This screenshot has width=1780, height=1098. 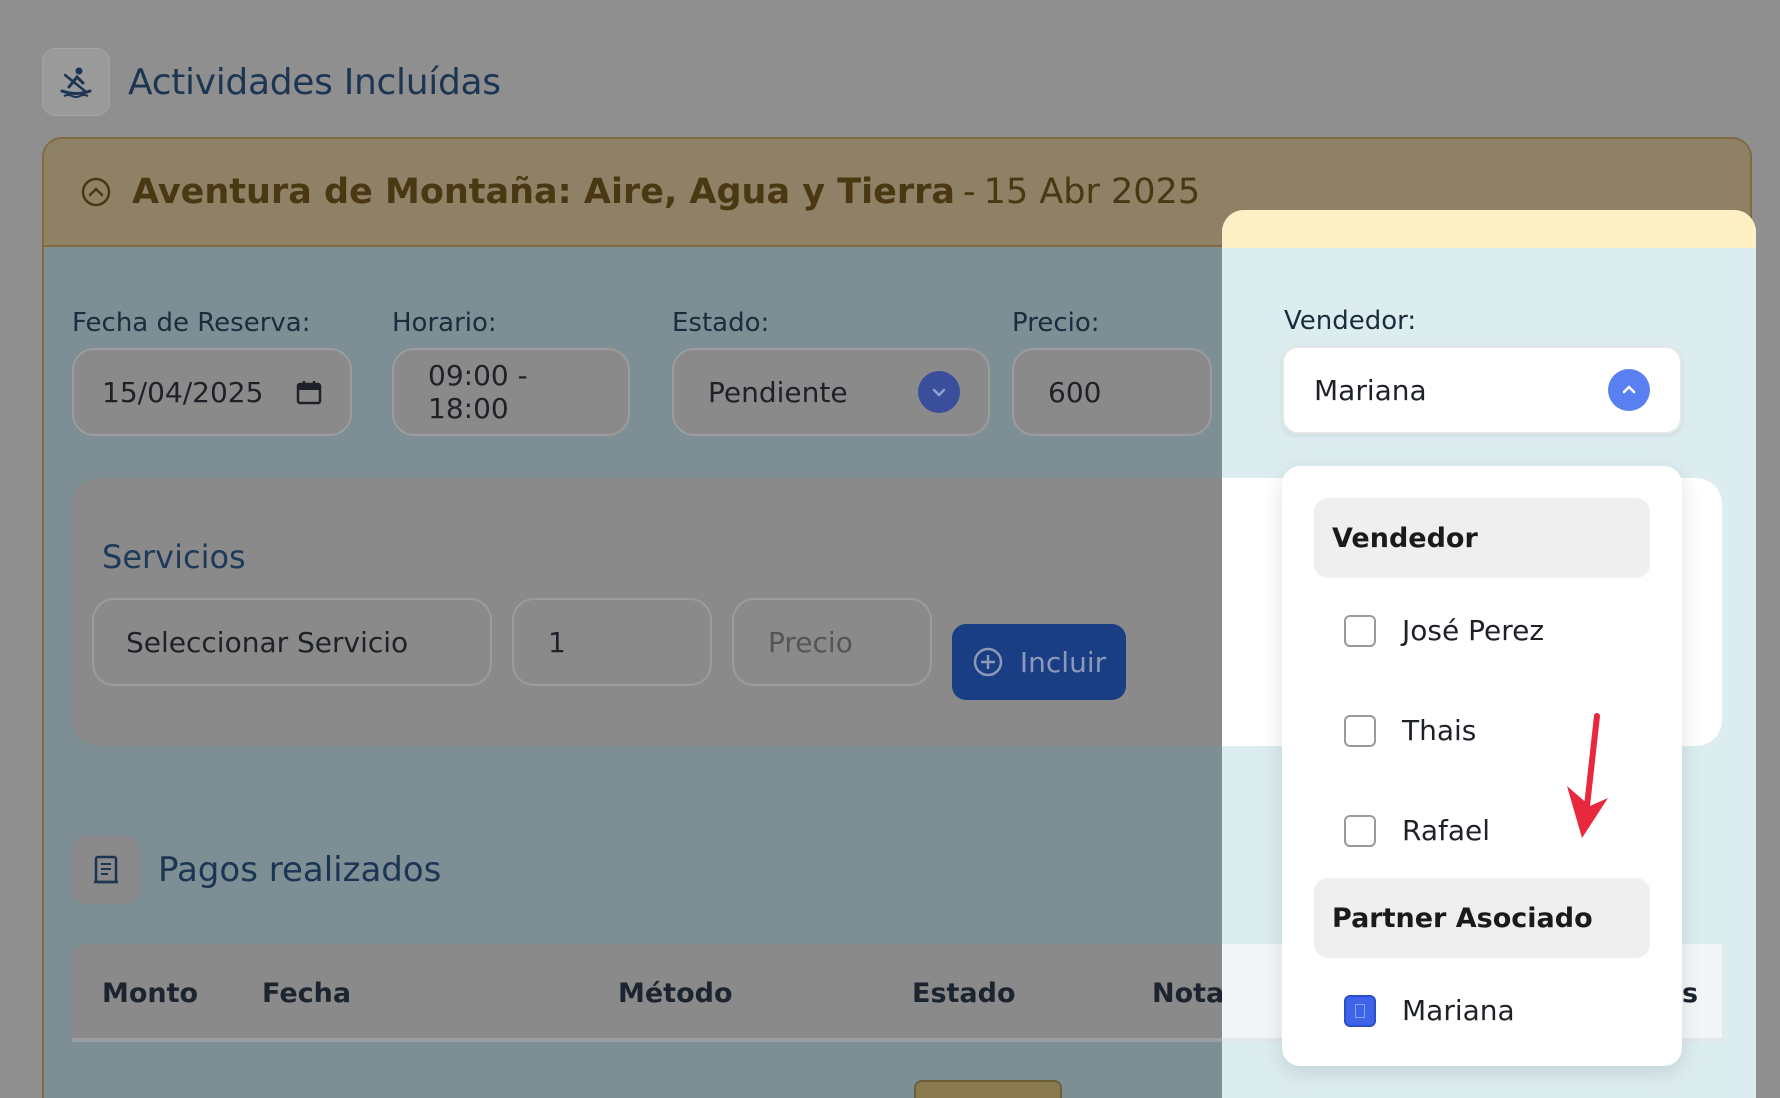 What do you see at coordinates (675, 993) in the screenshot?
I see `column-metodo: Método` at bounding box center [675, 993].